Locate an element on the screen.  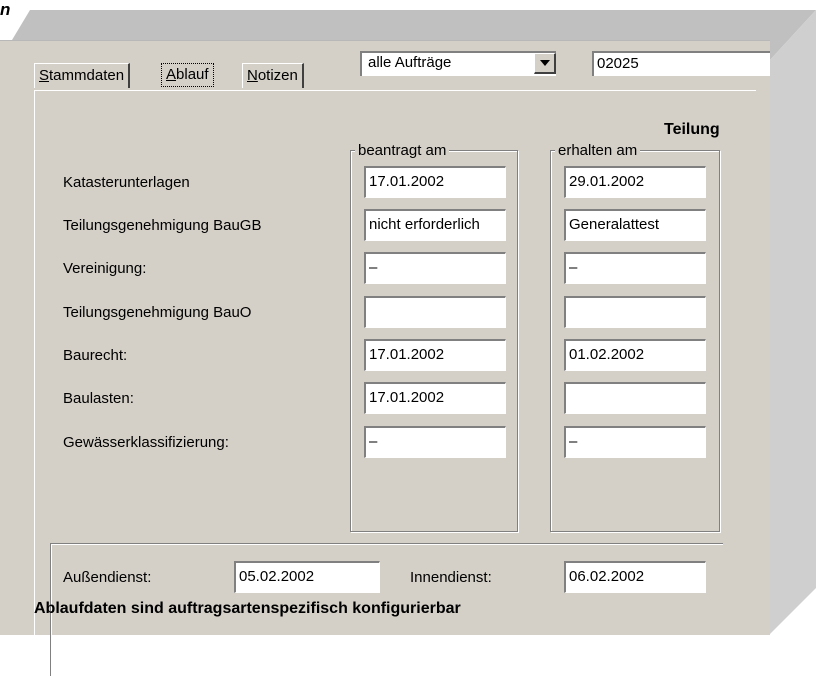
field-teilungsgenehmigung-baugb-received: Generalattest is located at coordinates (635, 225).